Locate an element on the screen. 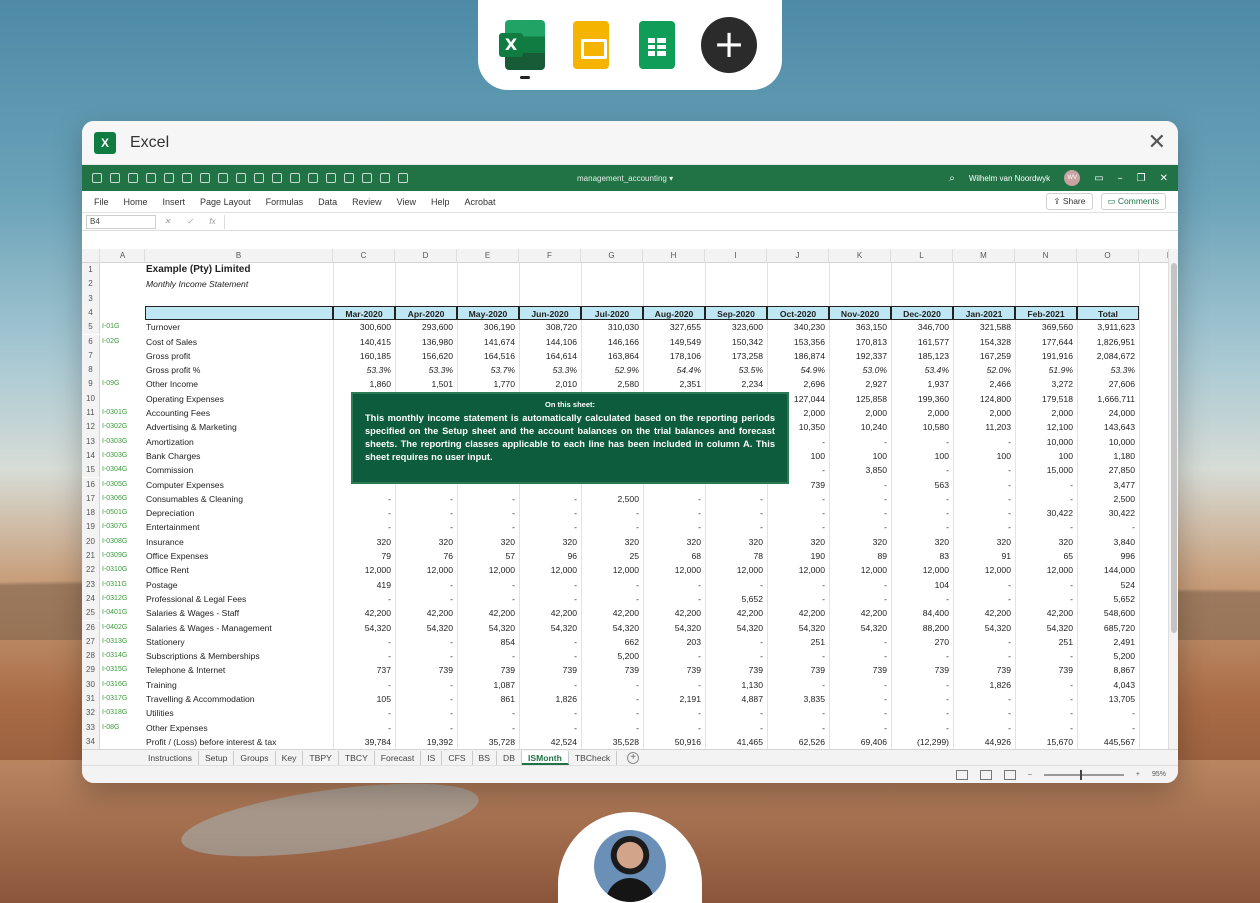  value-cell: 52.9% is located at coordinates (612, 370).